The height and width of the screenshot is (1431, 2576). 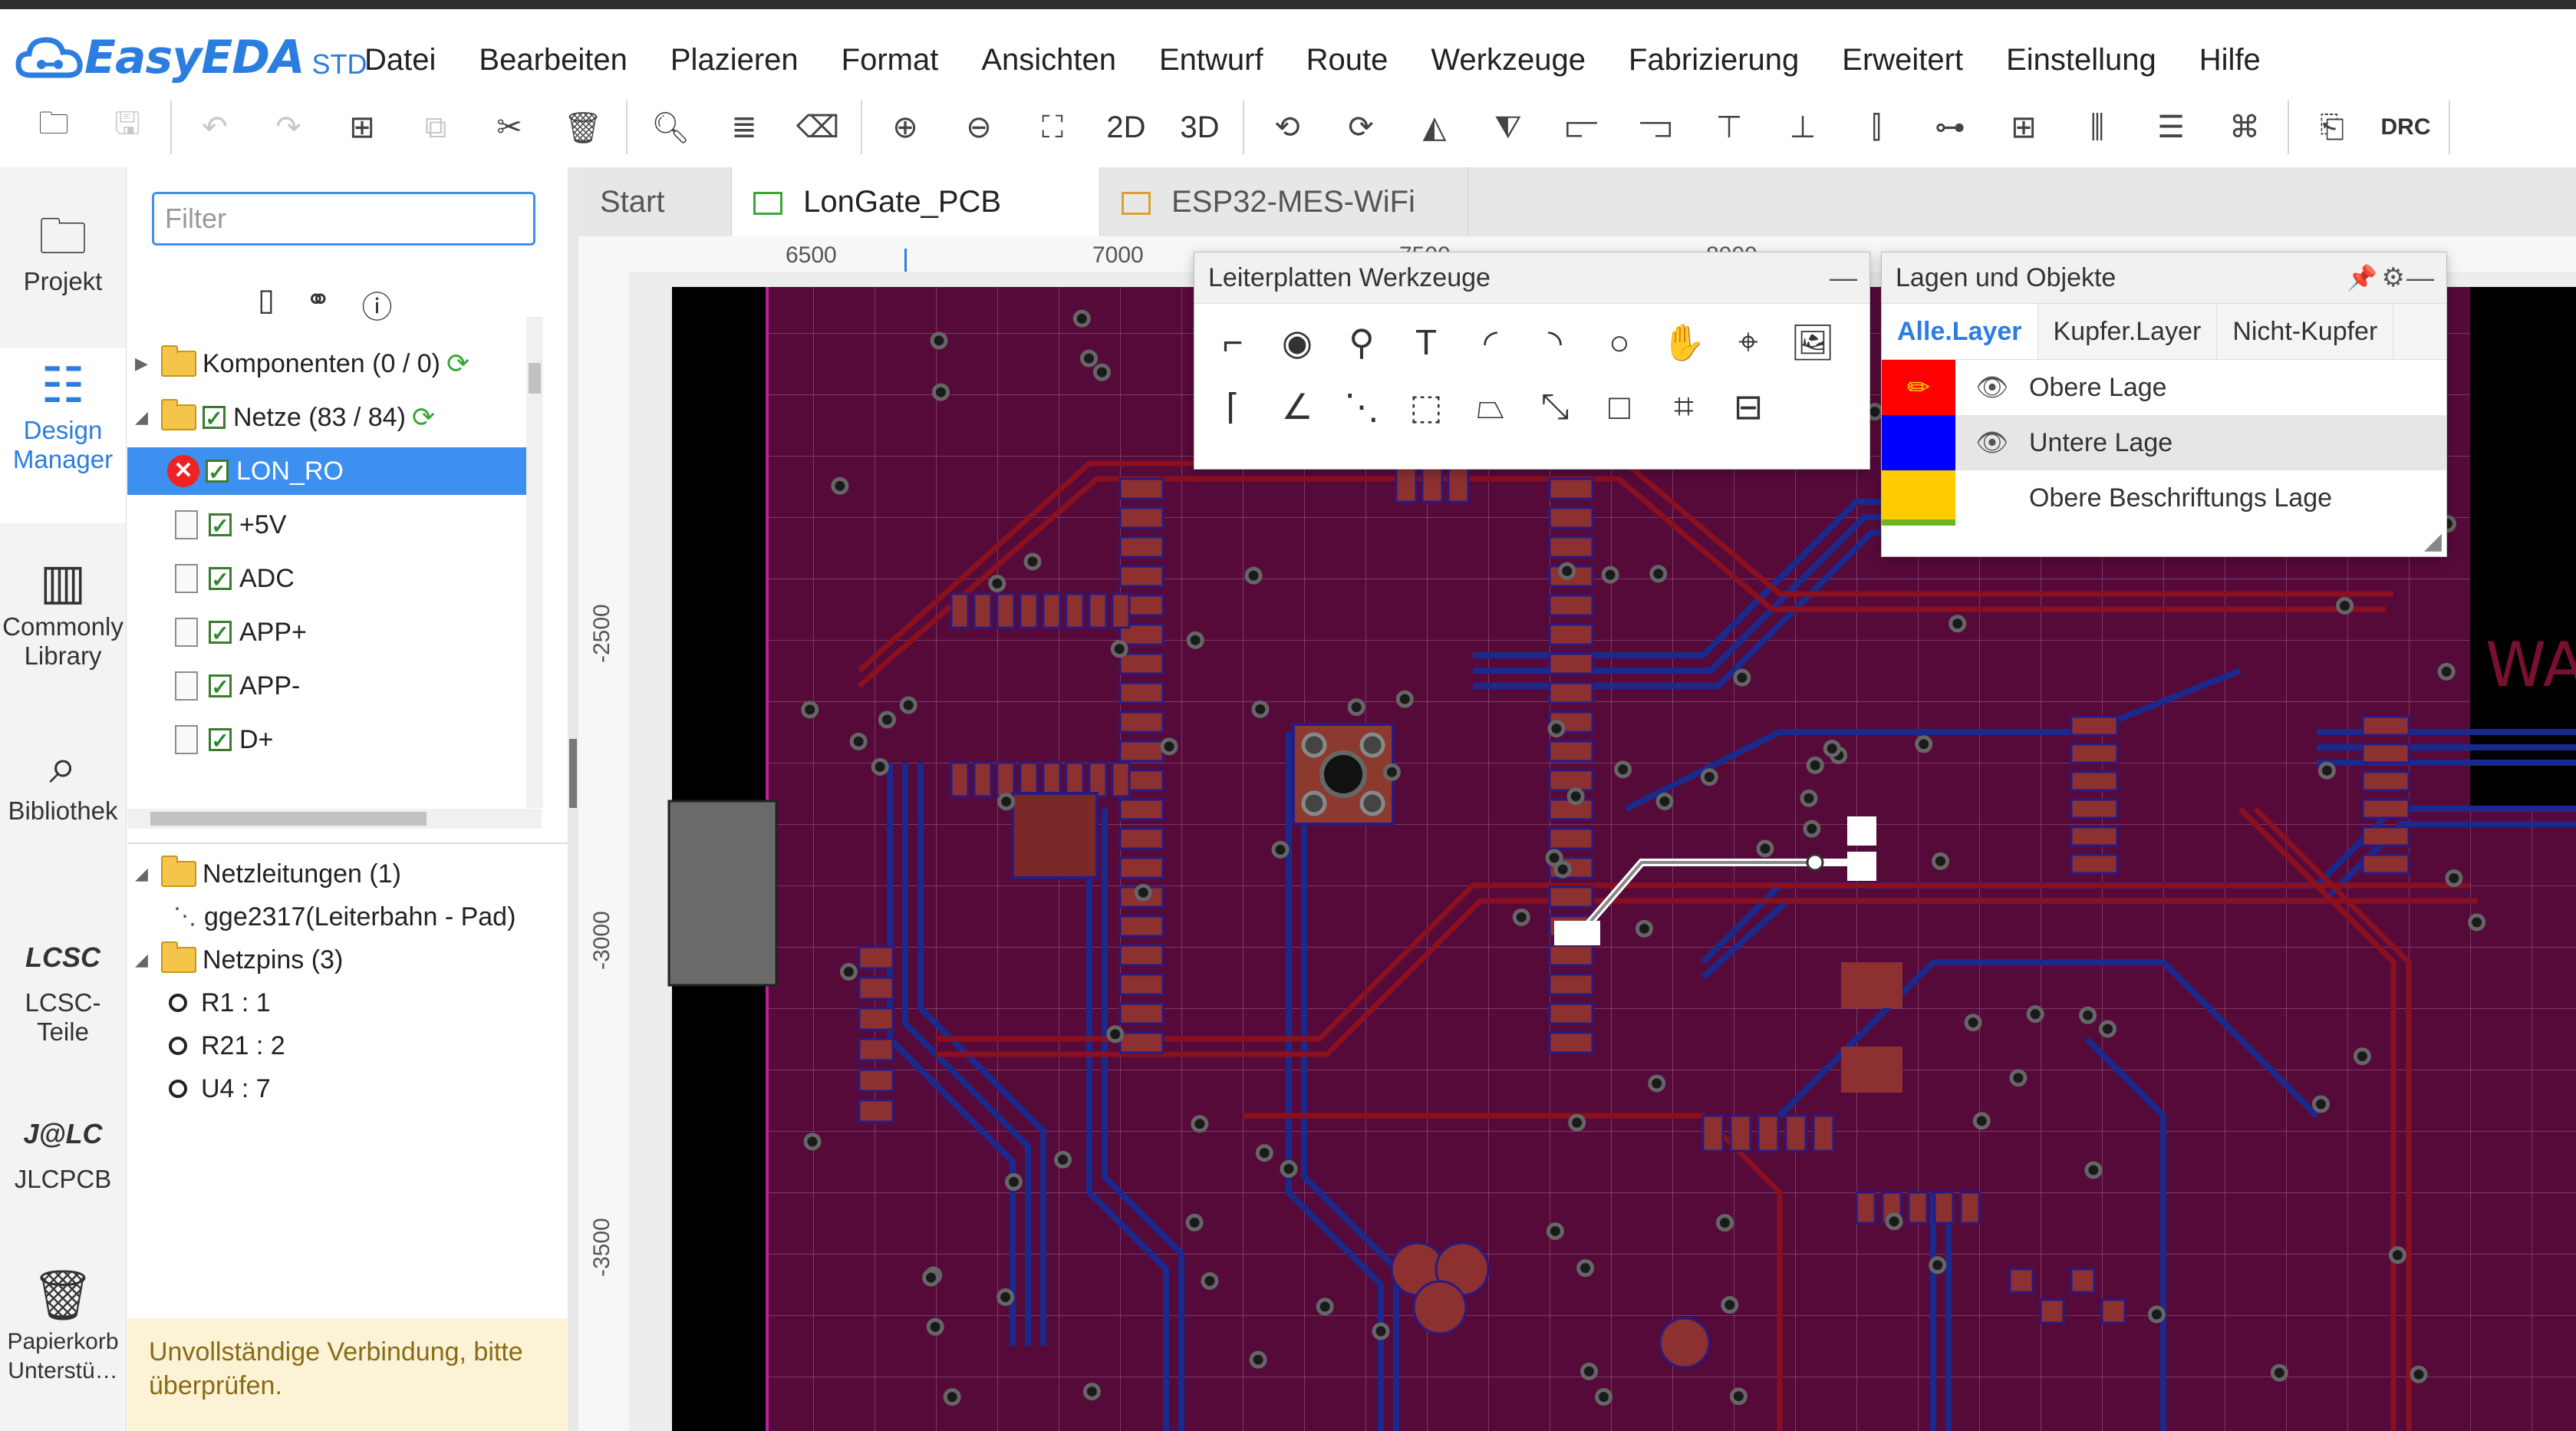 What do you see at coordinates (63, 611) in the screenshot?
I see `rail-item-commonly-library: ▥ Commonly Library` at bounding box center [63, 611].